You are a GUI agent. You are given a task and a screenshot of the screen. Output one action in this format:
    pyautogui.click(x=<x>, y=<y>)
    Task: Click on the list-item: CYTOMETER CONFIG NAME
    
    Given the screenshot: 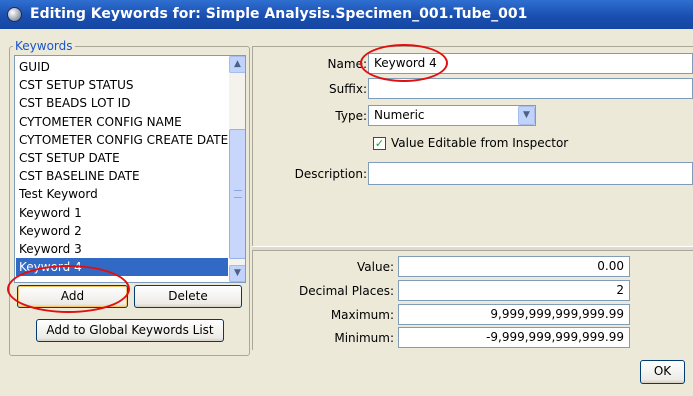 What is the action you would take?
    pyautogui.click(x=122, y=122)
    